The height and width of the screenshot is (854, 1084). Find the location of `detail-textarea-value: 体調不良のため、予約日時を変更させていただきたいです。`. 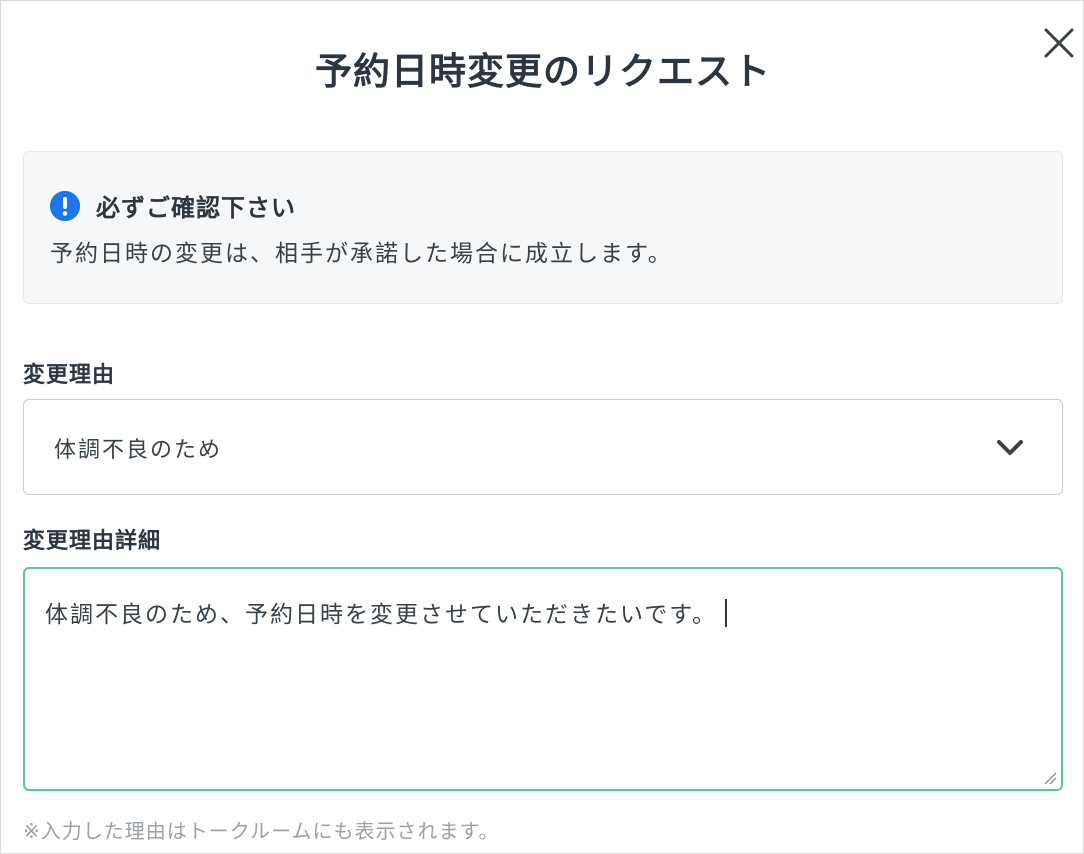

detail-textarea-value: 体調不良のため、予約日時を変更させていただきたいです。 is located at coordinates (386, 612).